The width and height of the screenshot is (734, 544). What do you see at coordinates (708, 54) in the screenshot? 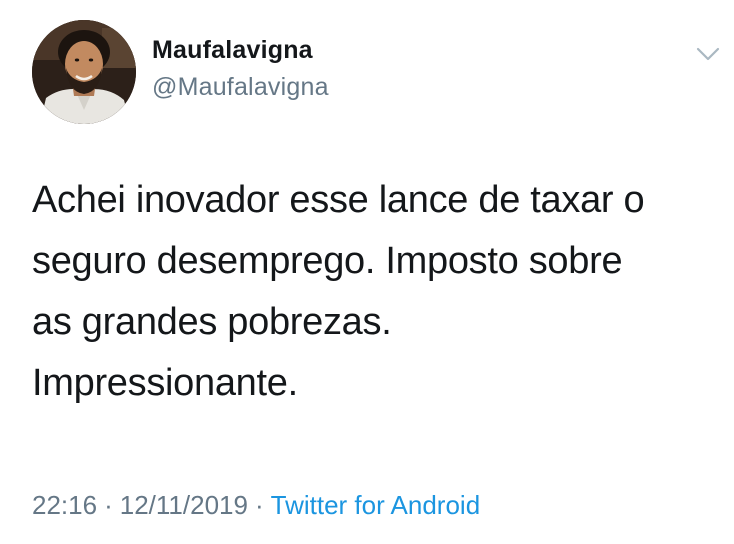
I see `chevron-down-icon` at bounding box center [708, 54].